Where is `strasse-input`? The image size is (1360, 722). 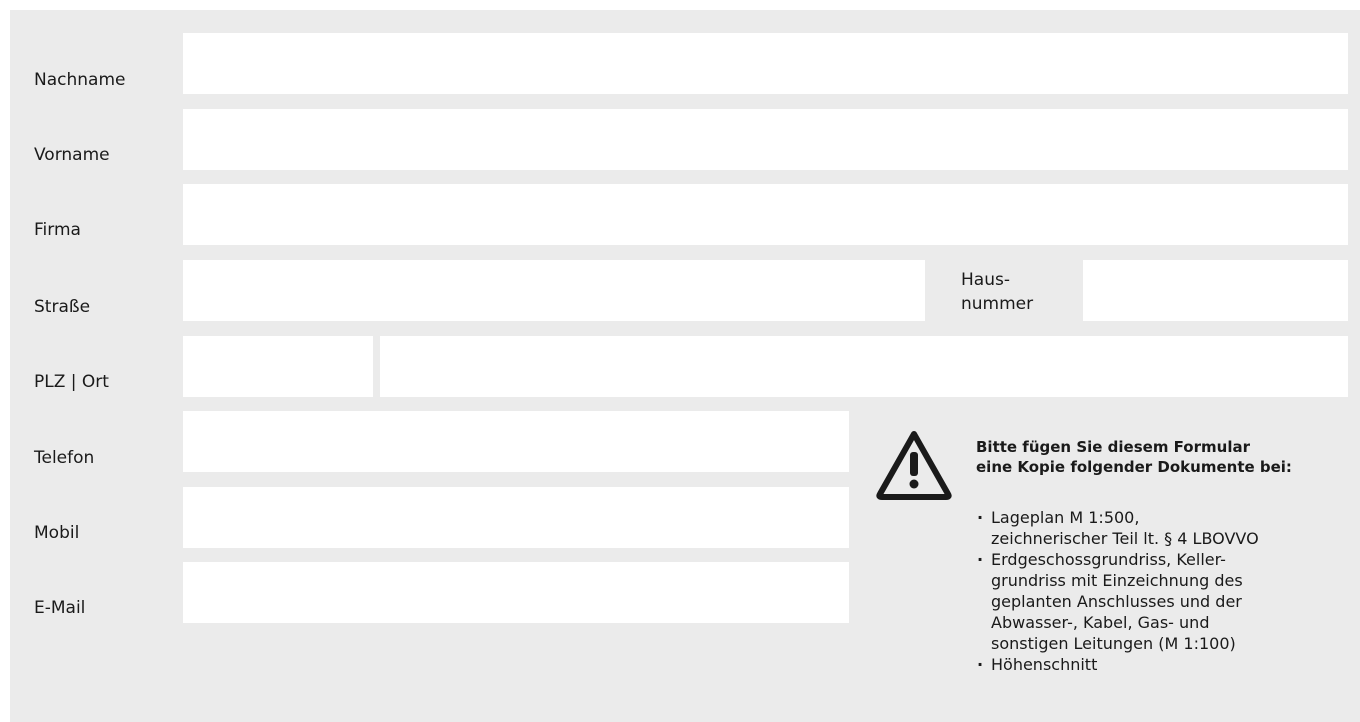
strasse-input is located at coordinates (554, 290).